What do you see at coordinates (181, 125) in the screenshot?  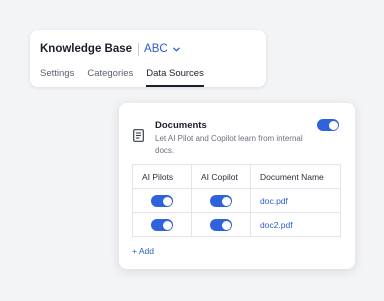 I see `documents-title: Documents` at bounding box center [181, 125].